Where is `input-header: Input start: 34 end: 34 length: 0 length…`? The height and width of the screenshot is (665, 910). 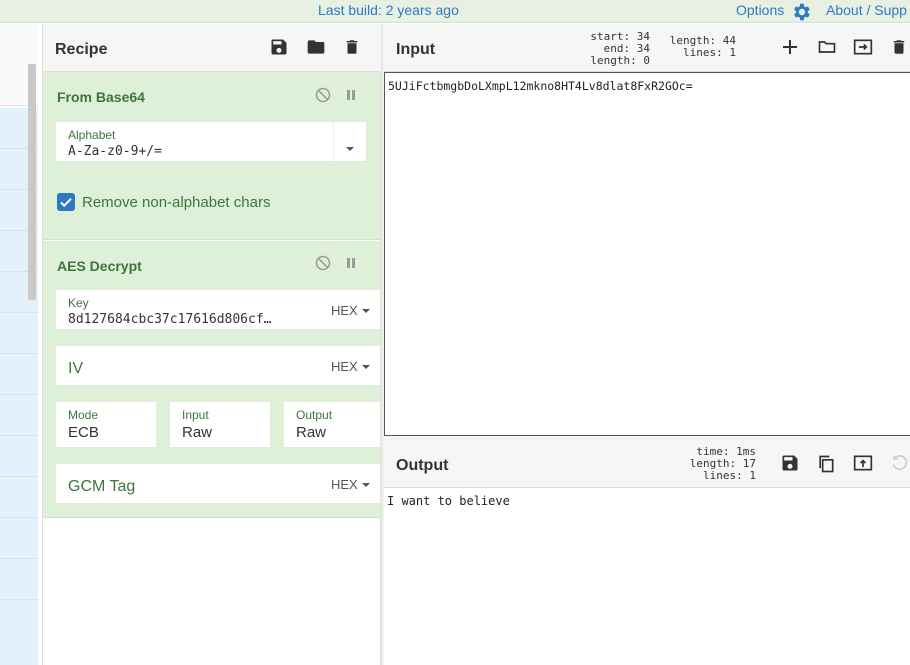 input-header: Input start: 34 end: 34 length: 0 length… is located at coordinates (647, 48).